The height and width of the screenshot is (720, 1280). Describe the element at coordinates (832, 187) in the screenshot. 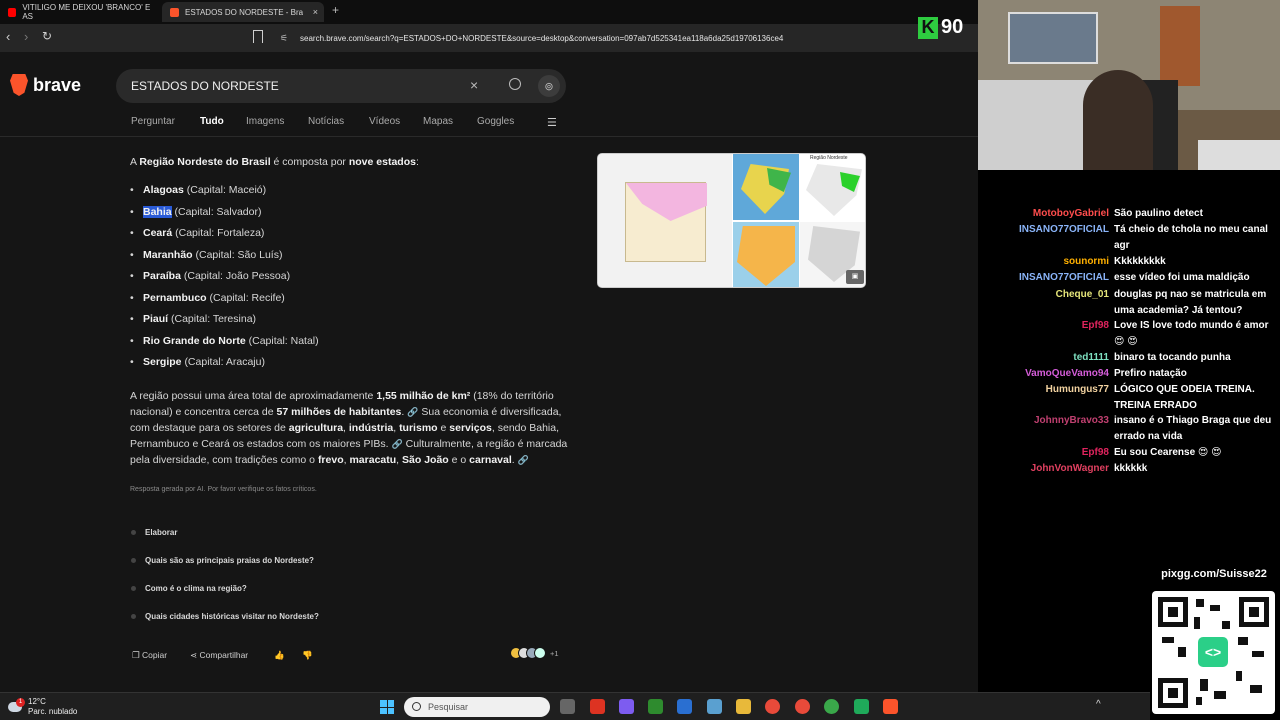

I see `map-thumbnail: Região Nordeste` at that location.